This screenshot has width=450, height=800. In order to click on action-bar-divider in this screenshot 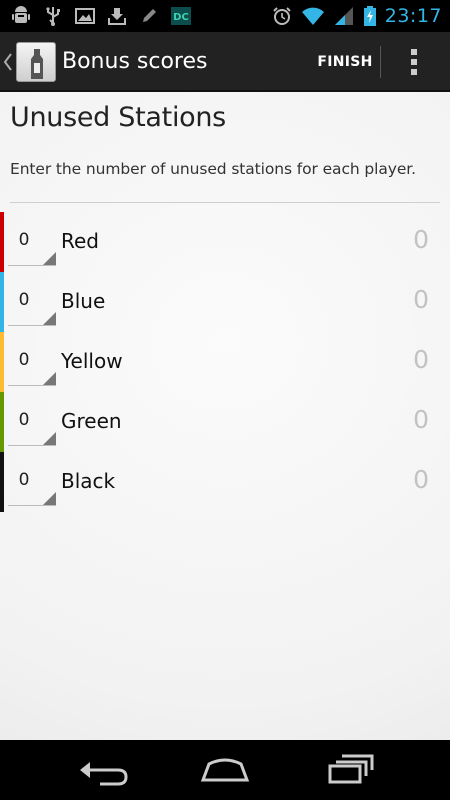, I will do `click(380, 62)`.